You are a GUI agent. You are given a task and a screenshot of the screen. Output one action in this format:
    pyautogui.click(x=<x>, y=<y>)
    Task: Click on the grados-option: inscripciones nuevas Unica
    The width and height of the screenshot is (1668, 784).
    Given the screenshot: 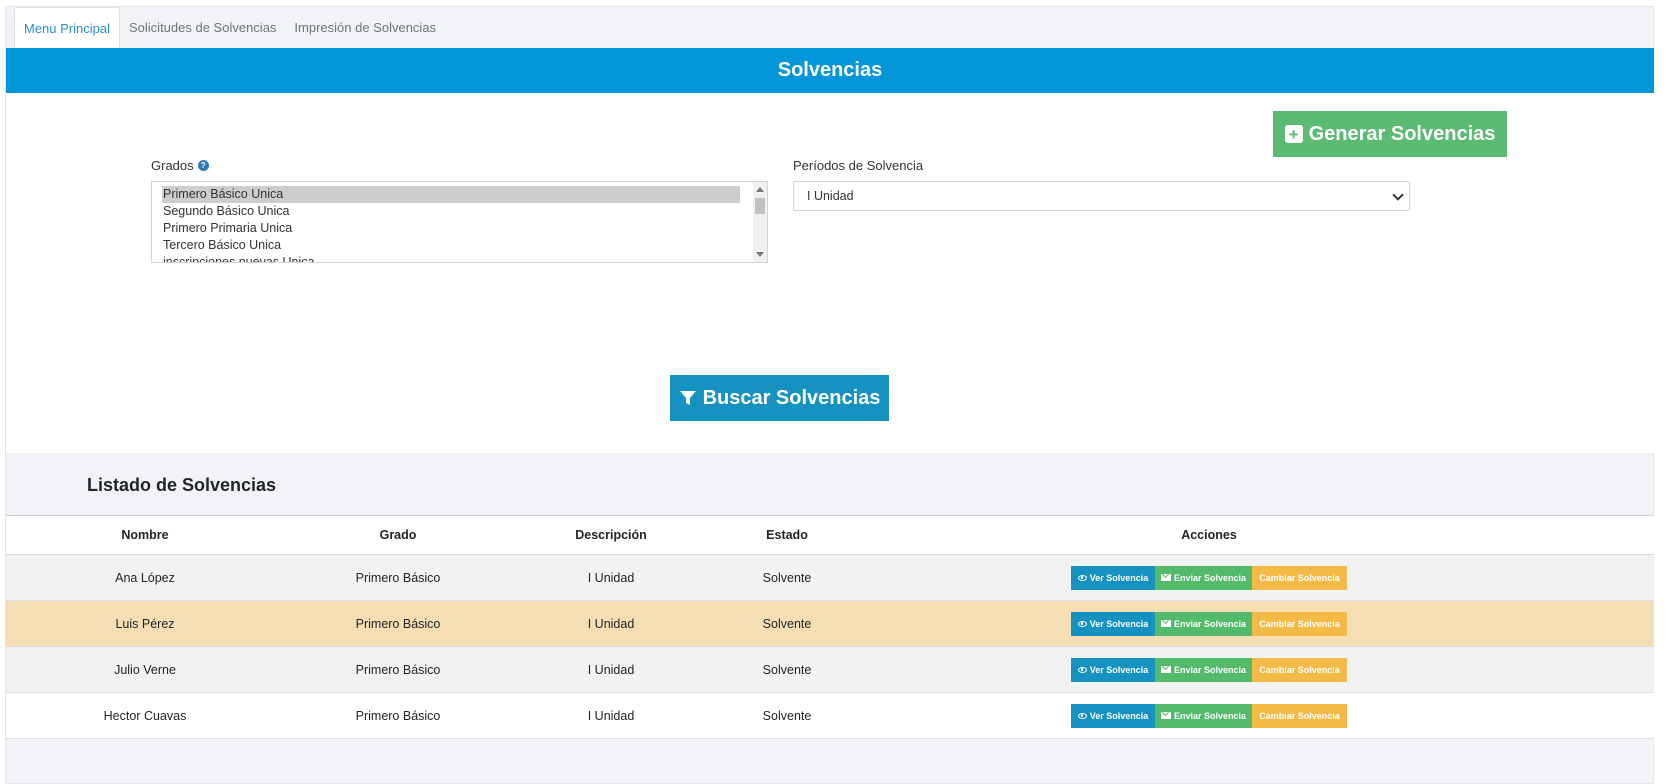 What is the action you would take?
    pyautogui.click(x=446, y=258)
    